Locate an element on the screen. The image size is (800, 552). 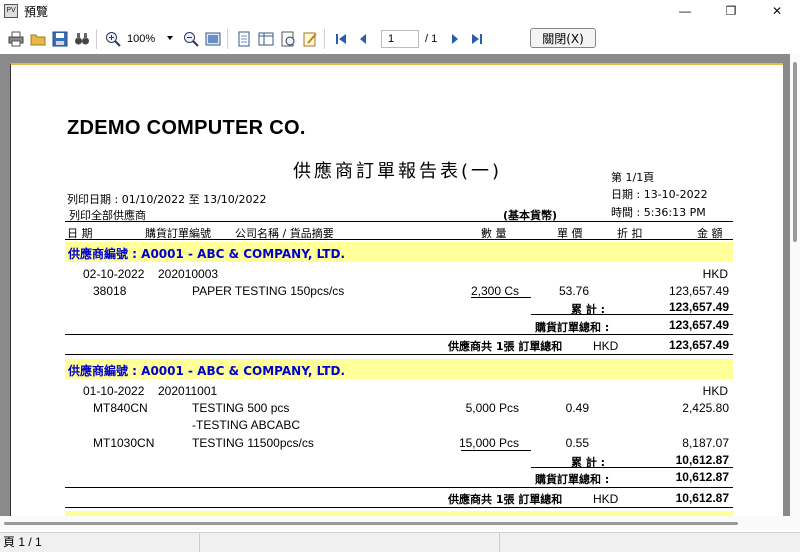
item-amount: 2,425.80 is located at coordinates (705, 408).